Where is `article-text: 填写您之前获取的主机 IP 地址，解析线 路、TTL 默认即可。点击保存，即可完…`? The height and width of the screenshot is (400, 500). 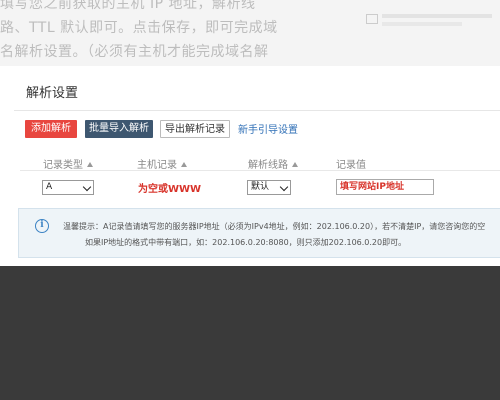
article-text: 填写您之前获取的主机 IP 地址，解析线 路、TTL 默认即可。点击保存，即可完… is located at coordinates (150, 32).